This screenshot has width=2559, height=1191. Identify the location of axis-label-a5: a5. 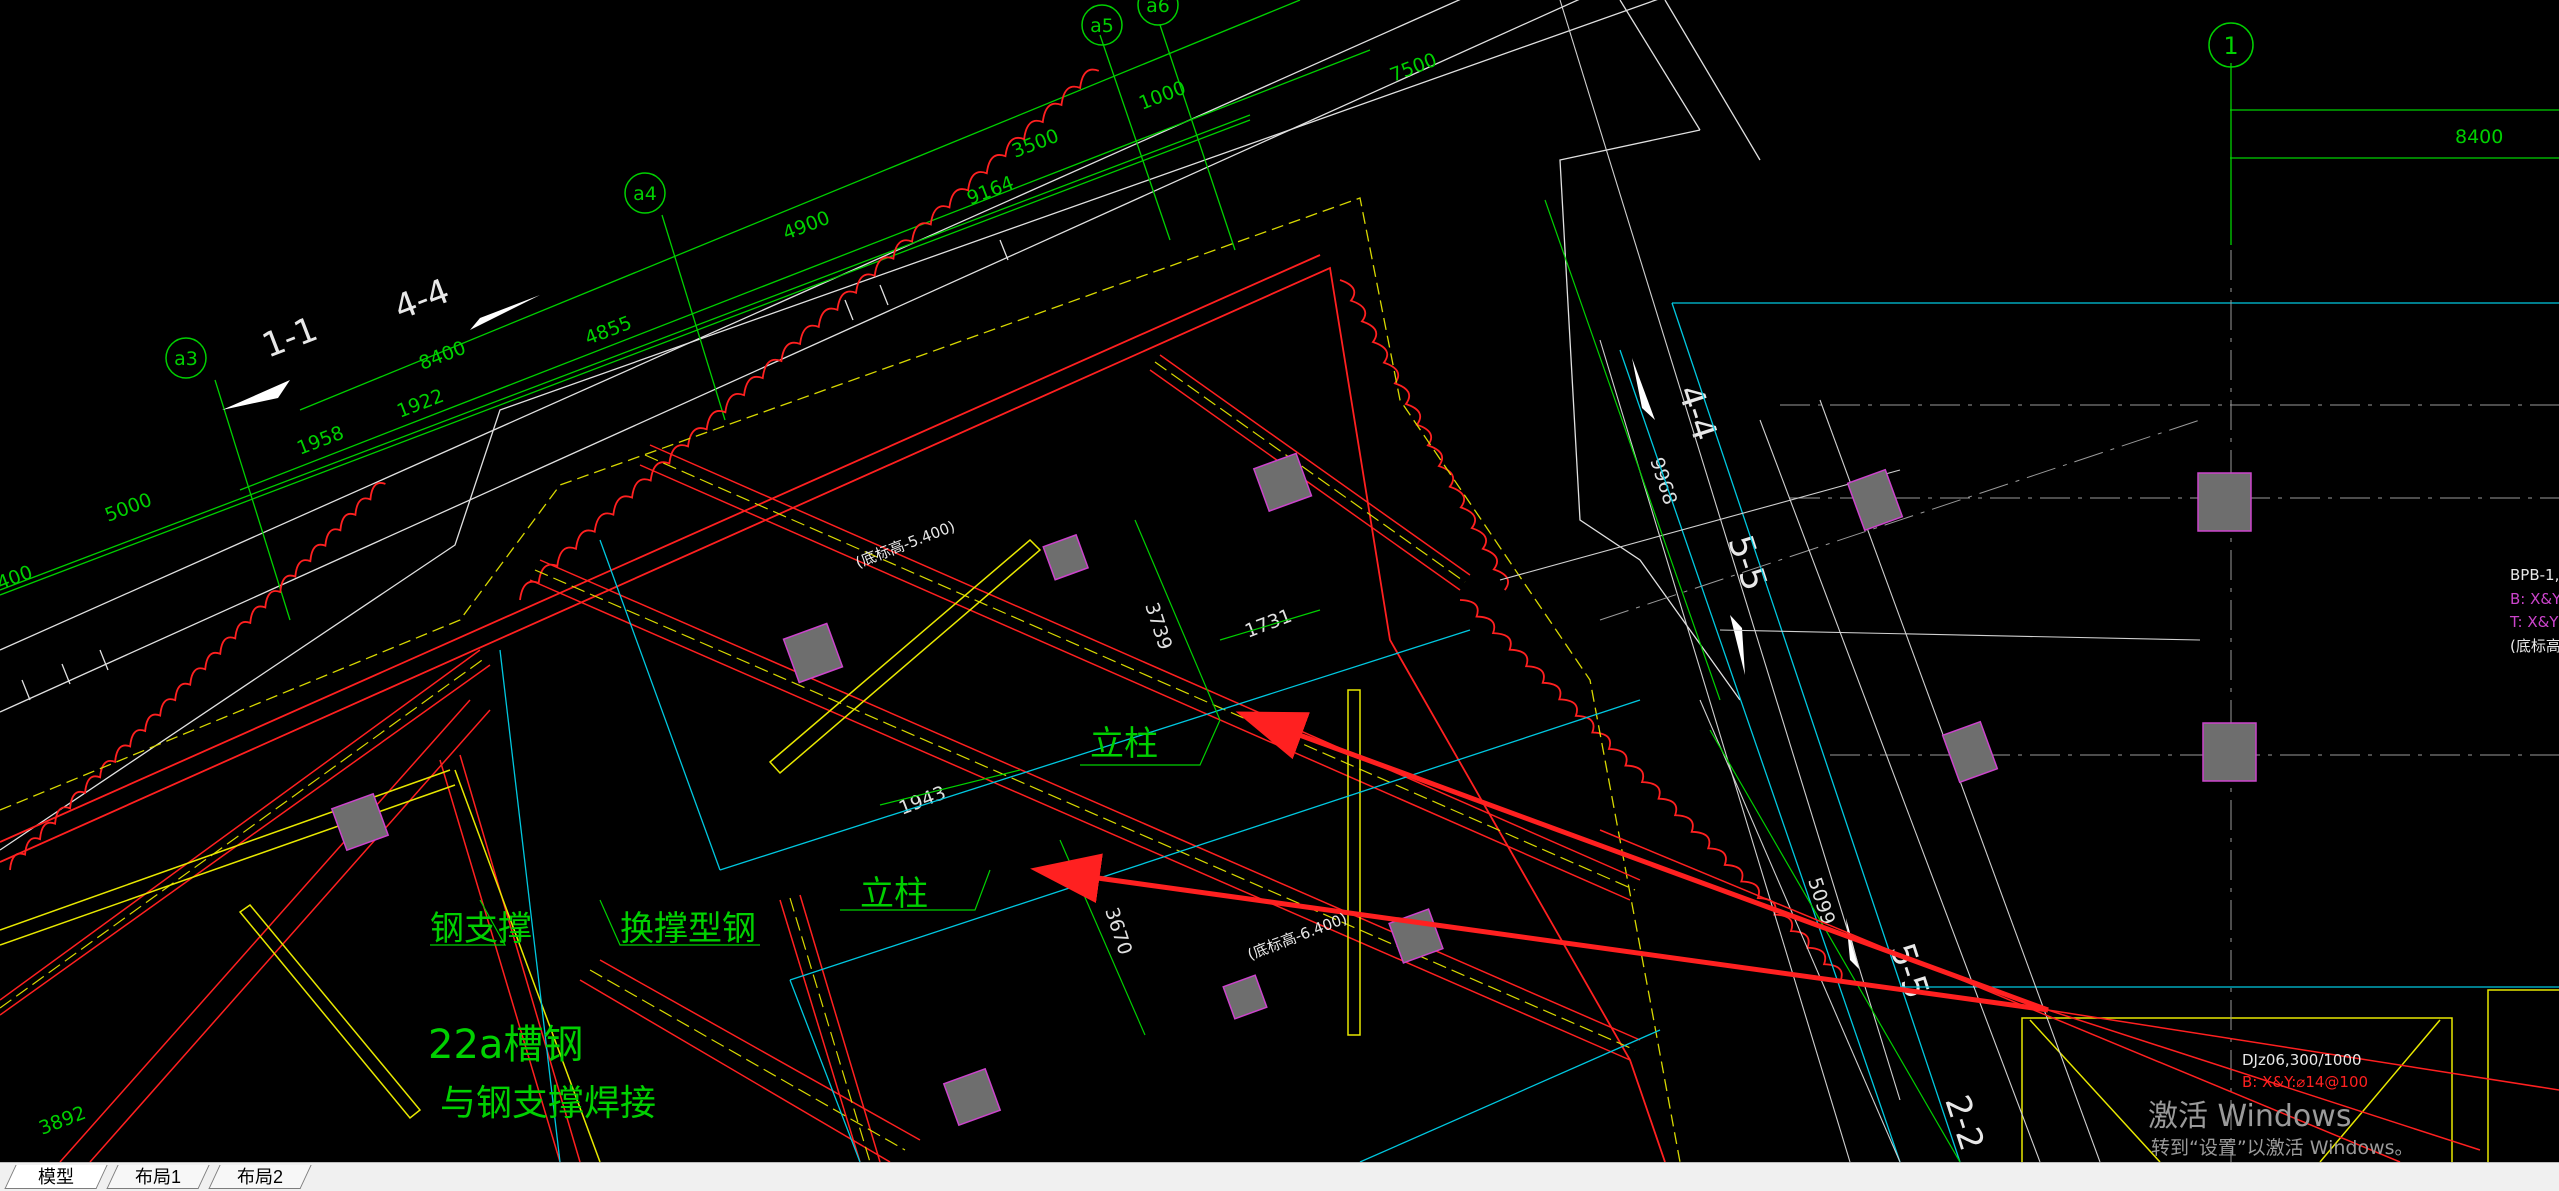
(1102, 26).